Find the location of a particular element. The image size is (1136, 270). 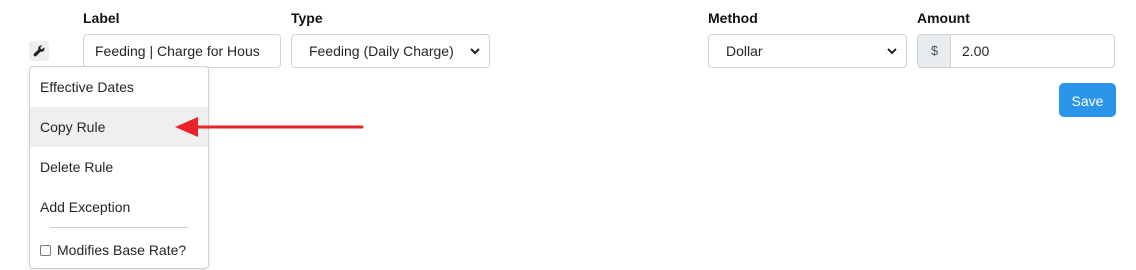

type-select-value: Feeding (Daily Charge) is located at coordinates (381, 51).